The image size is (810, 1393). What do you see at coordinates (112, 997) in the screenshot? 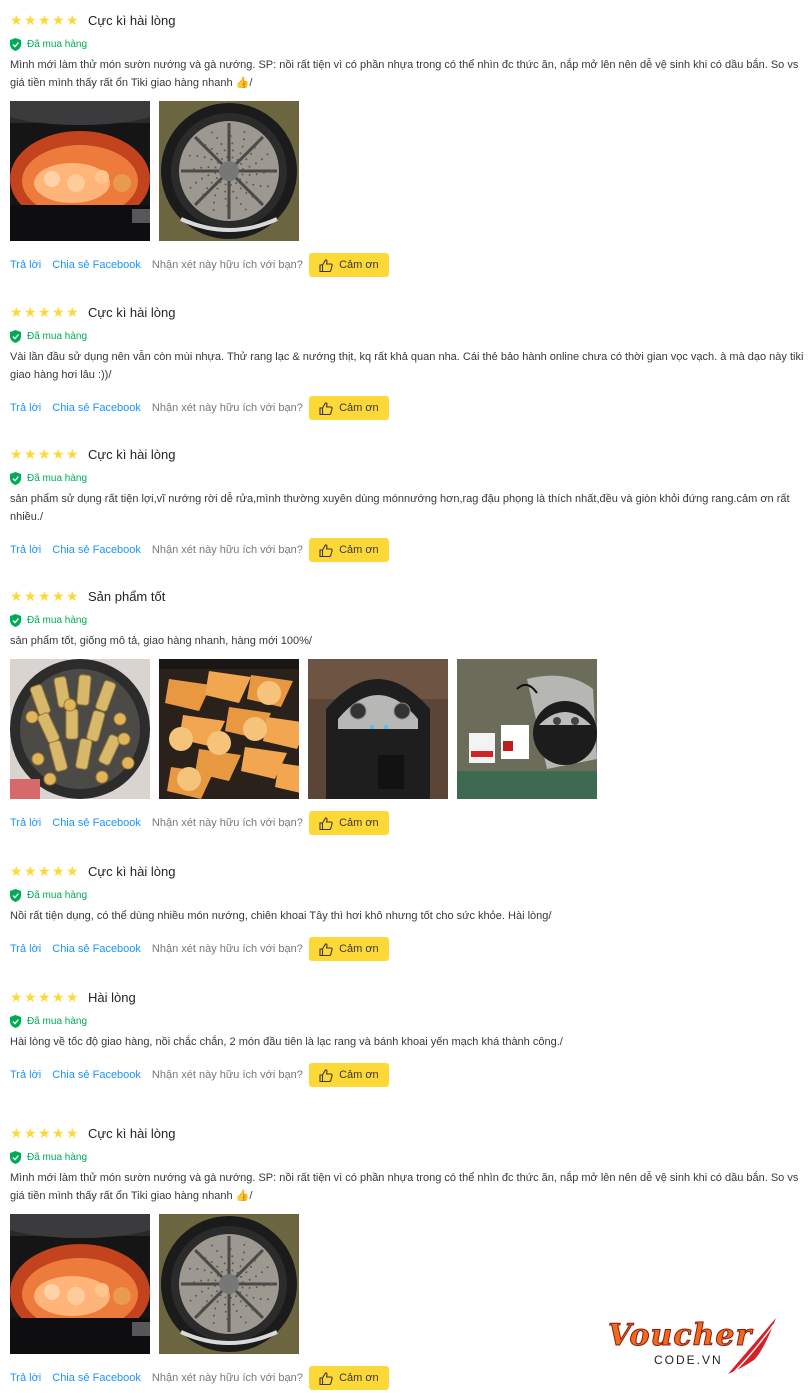
I see `review-title: Hài lòng` at bounding box center [112, 997].